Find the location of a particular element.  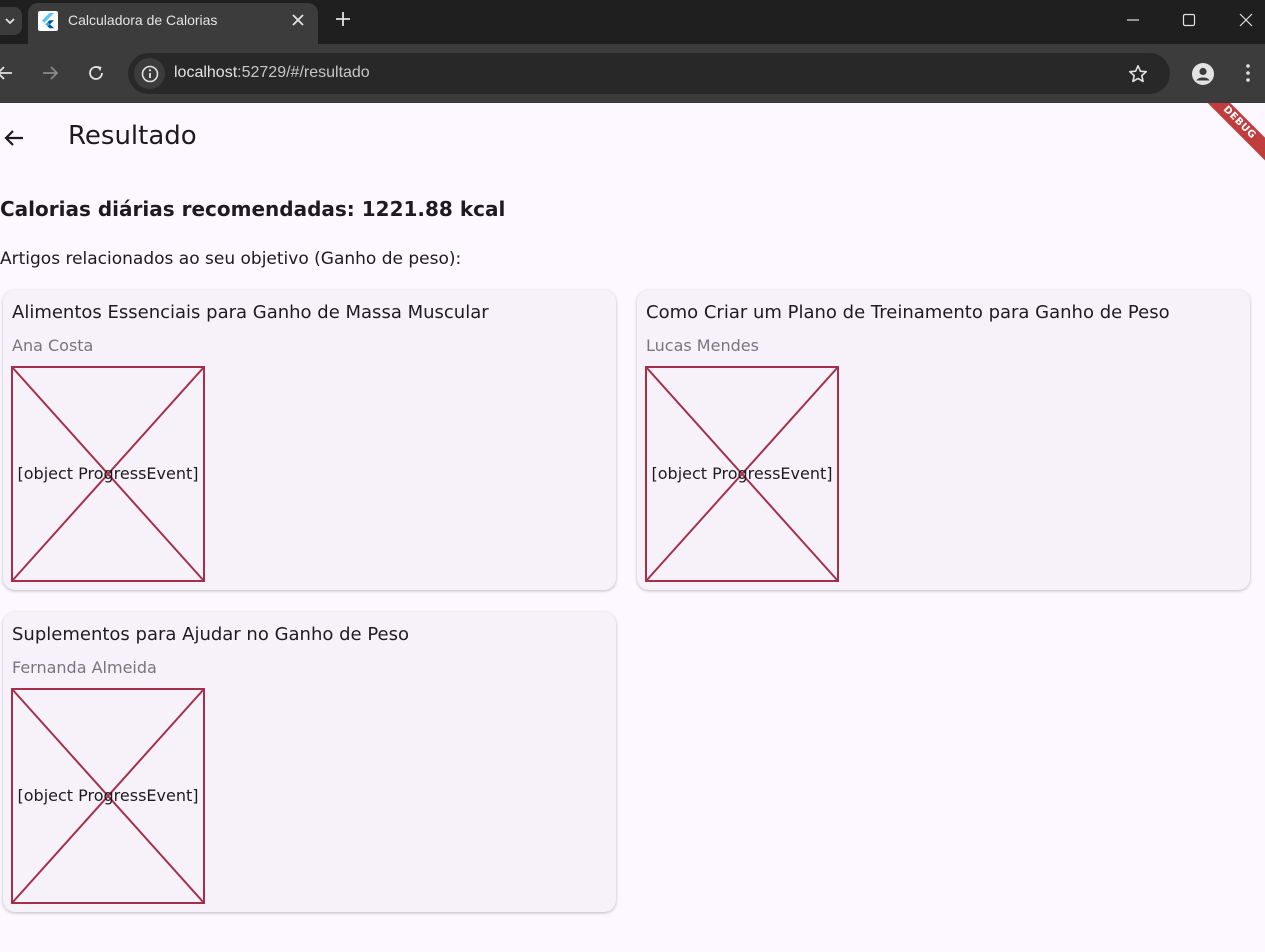

bookmark-star-icon is located at coordinates (1138, 74).